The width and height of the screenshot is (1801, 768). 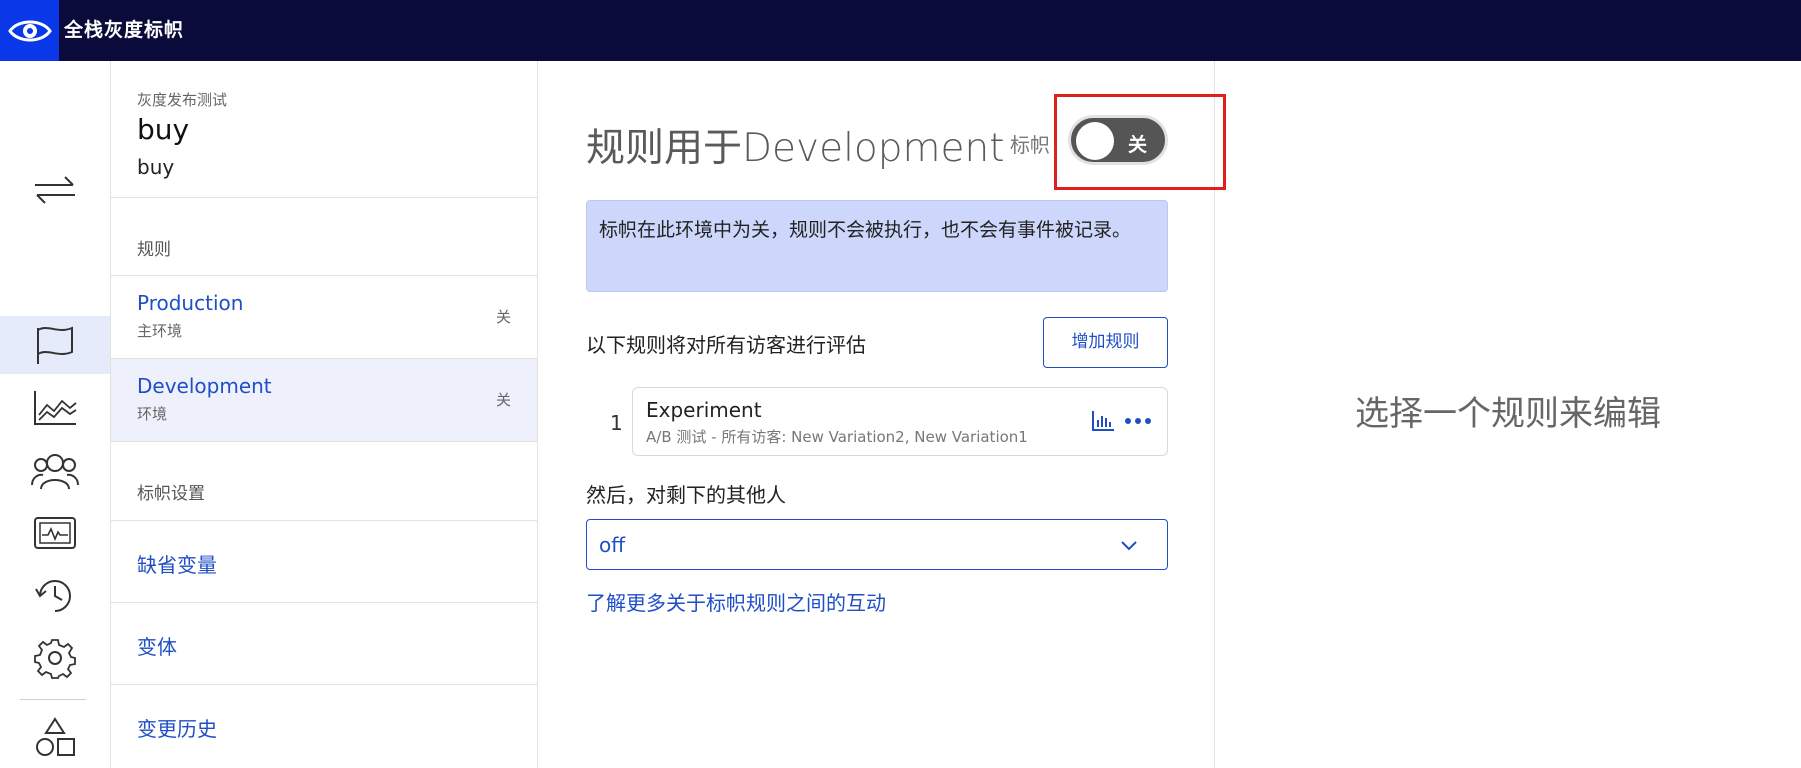 I want to click on env-description: 主环境, so click(x=160, y=331).